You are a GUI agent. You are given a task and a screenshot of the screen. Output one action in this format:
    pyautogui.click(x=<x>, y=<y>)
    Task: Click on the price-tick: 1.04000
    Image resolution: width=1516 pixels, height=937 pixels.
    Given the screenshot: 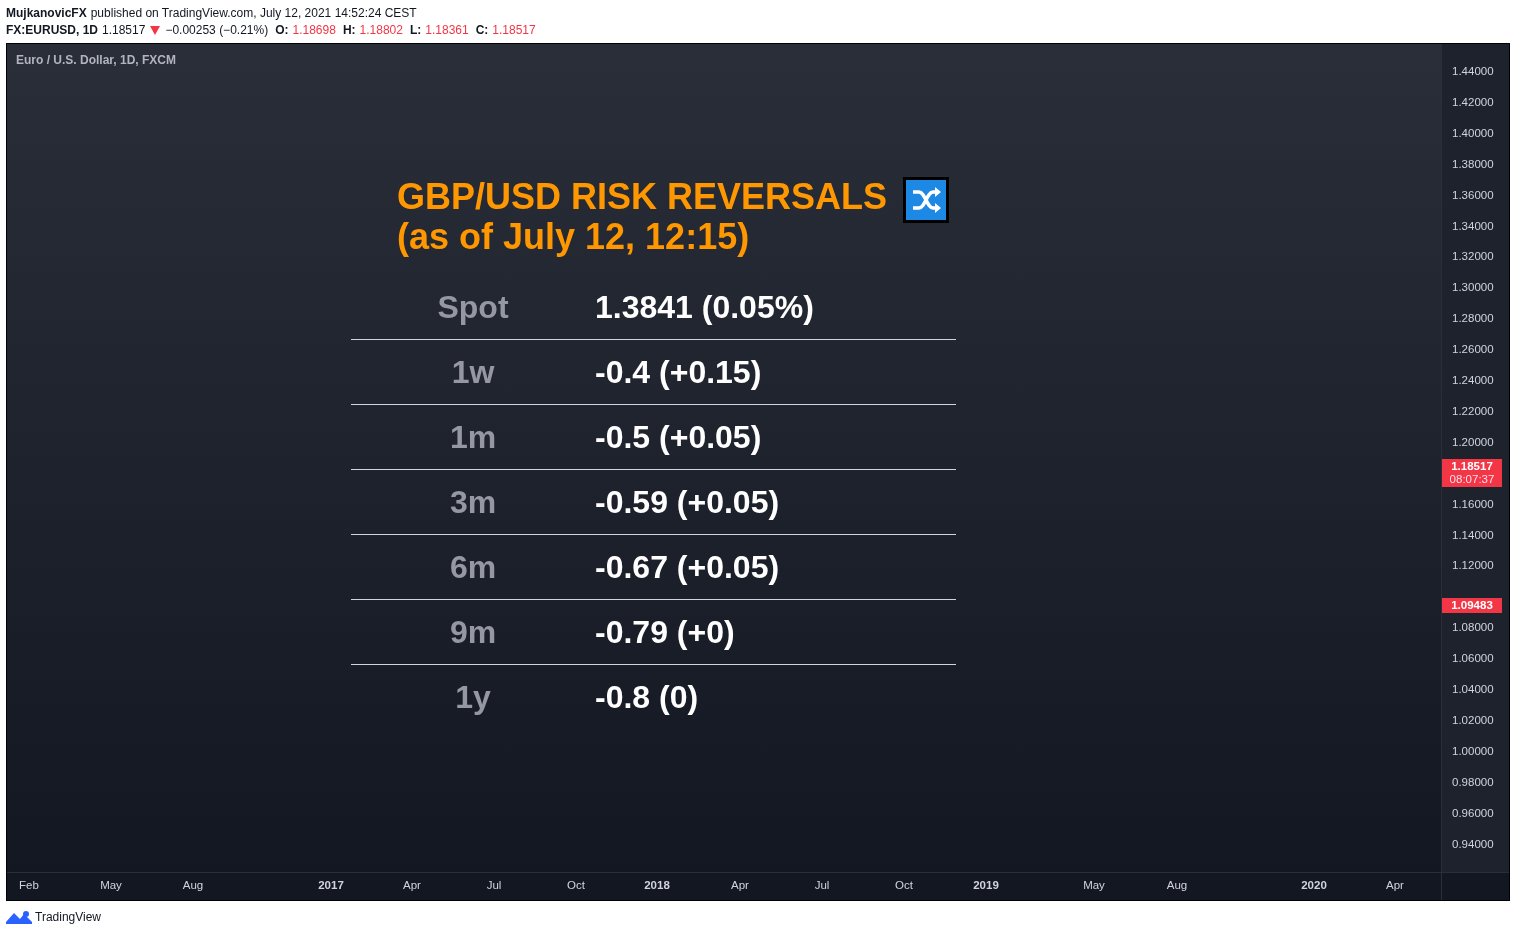 What is the action you would take?
    pyautogui.click(x=1473, y=689)
    